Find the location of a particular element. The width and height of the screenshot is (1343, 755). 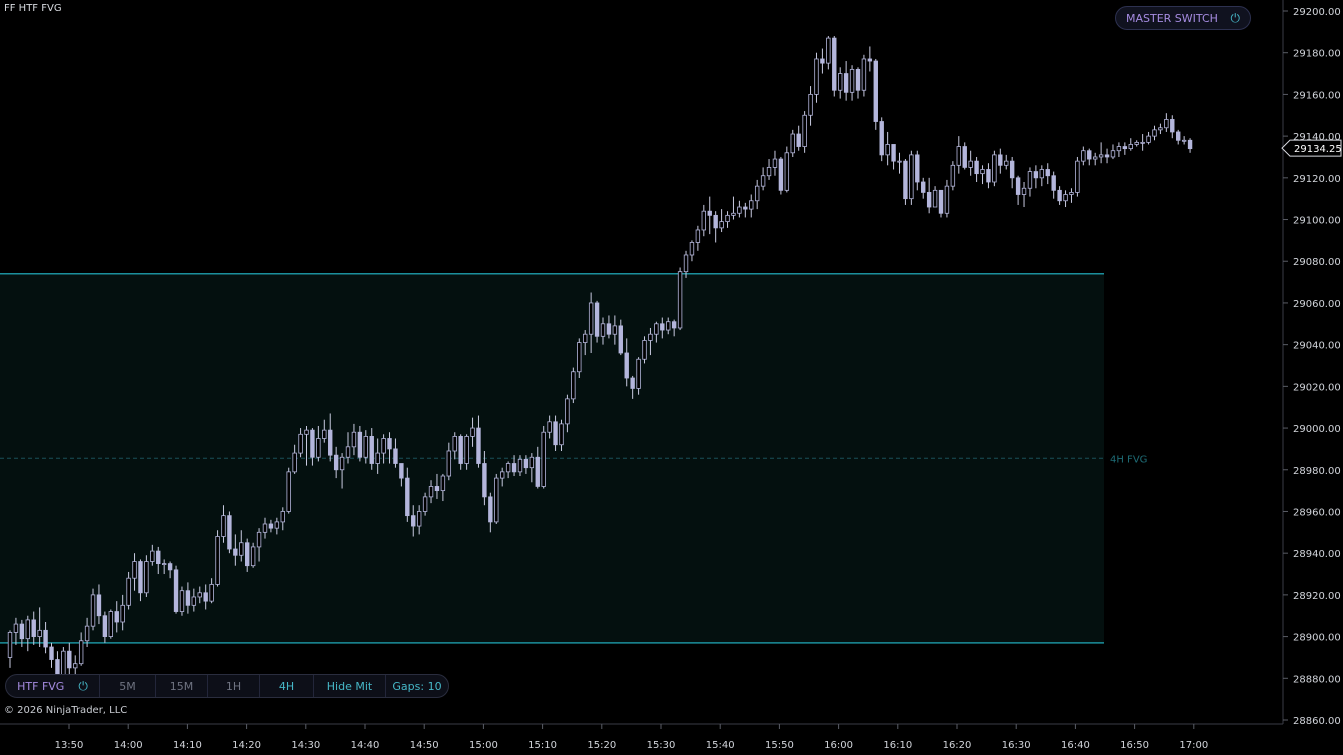

x-tick-label: 14:50 is located at coordinates (424, 745).